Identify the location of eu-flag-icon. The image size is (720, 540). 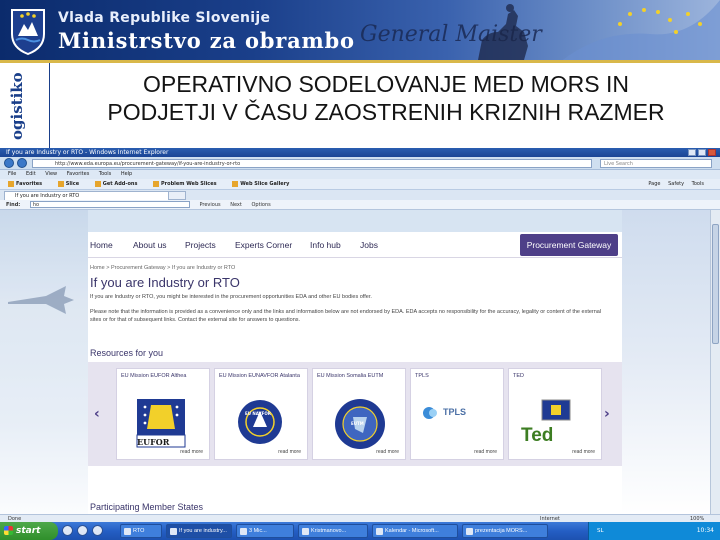
(640, 31).